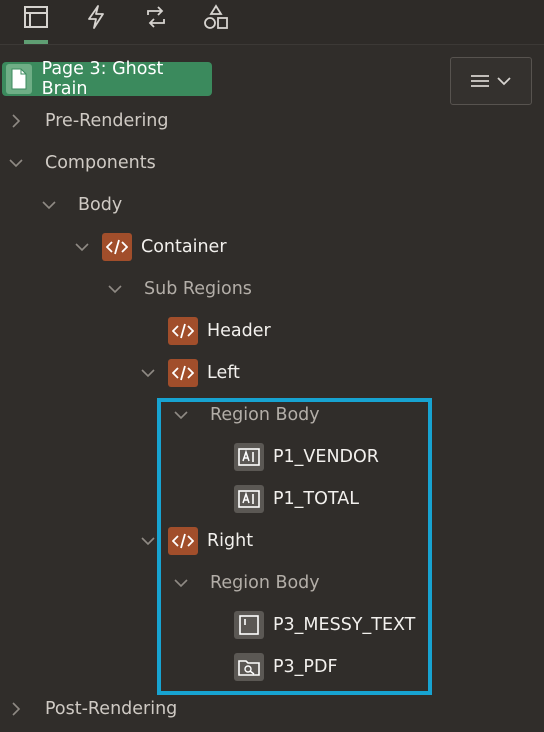 Image resolution: width=544 pixels, height=732 pixels. What do you see at coordinates (491, 81) in the screenshot?
I see `tree-menu-button` at bounding box center [491, 81].